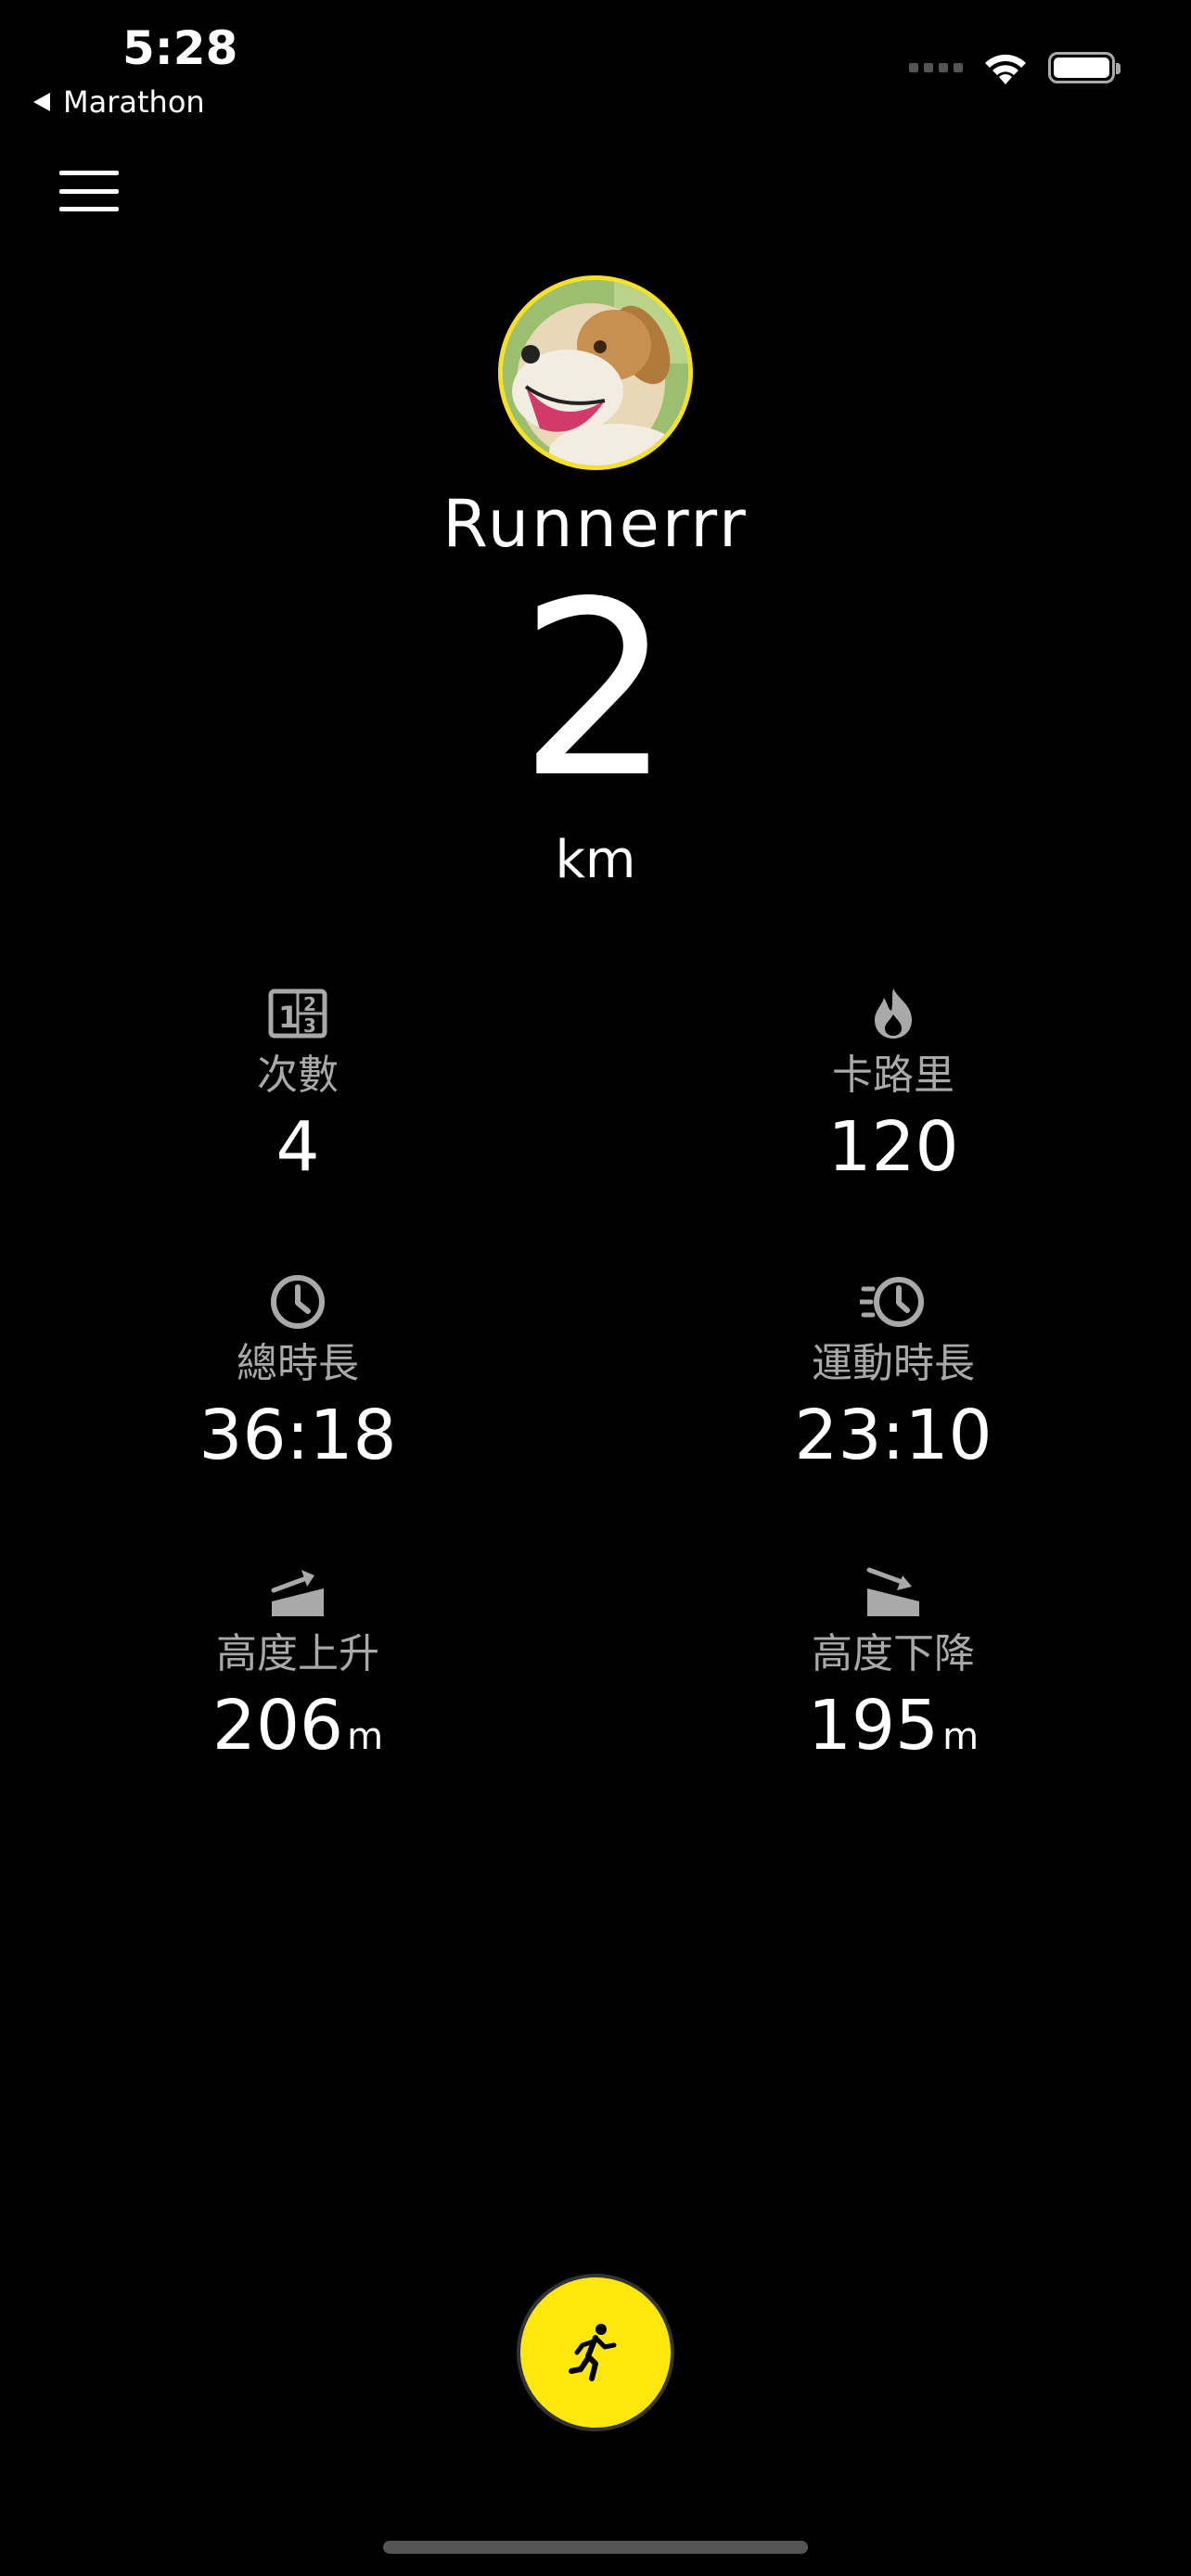  Describe the element at coordinates (1084, 67) in the screenshot. I see `battery-icon` at that location.